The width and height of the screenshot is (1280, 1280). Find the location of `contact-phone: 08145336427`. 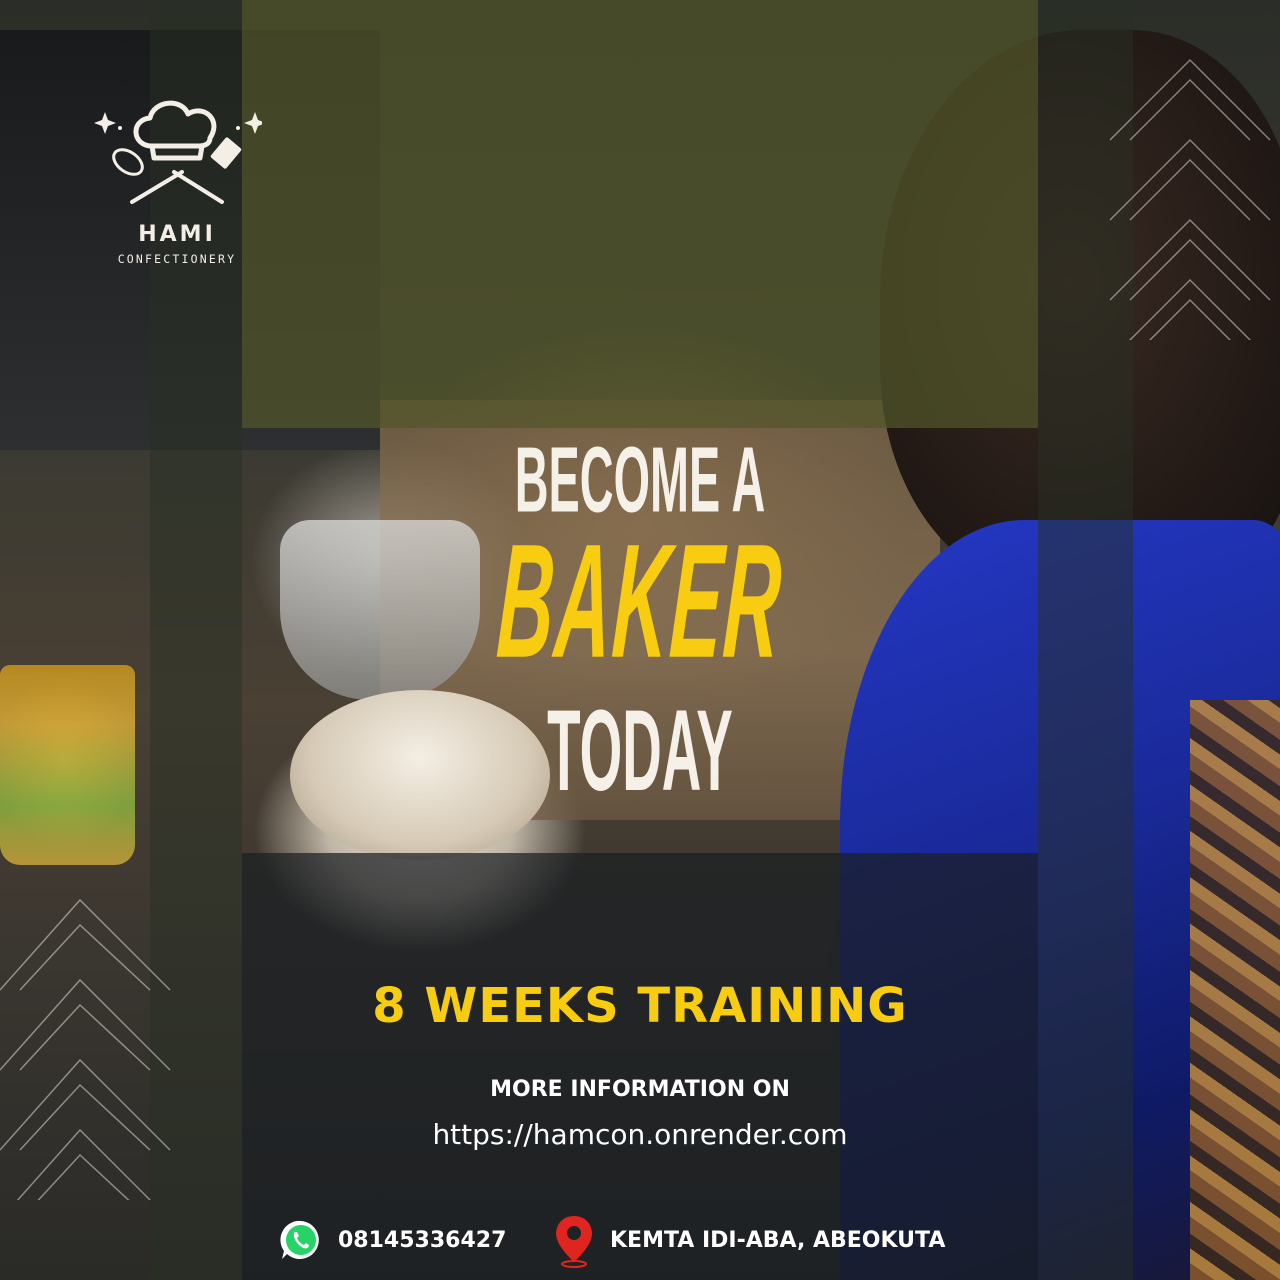

contact-phone: 08145336427 is located at coordinates (392, 1240).